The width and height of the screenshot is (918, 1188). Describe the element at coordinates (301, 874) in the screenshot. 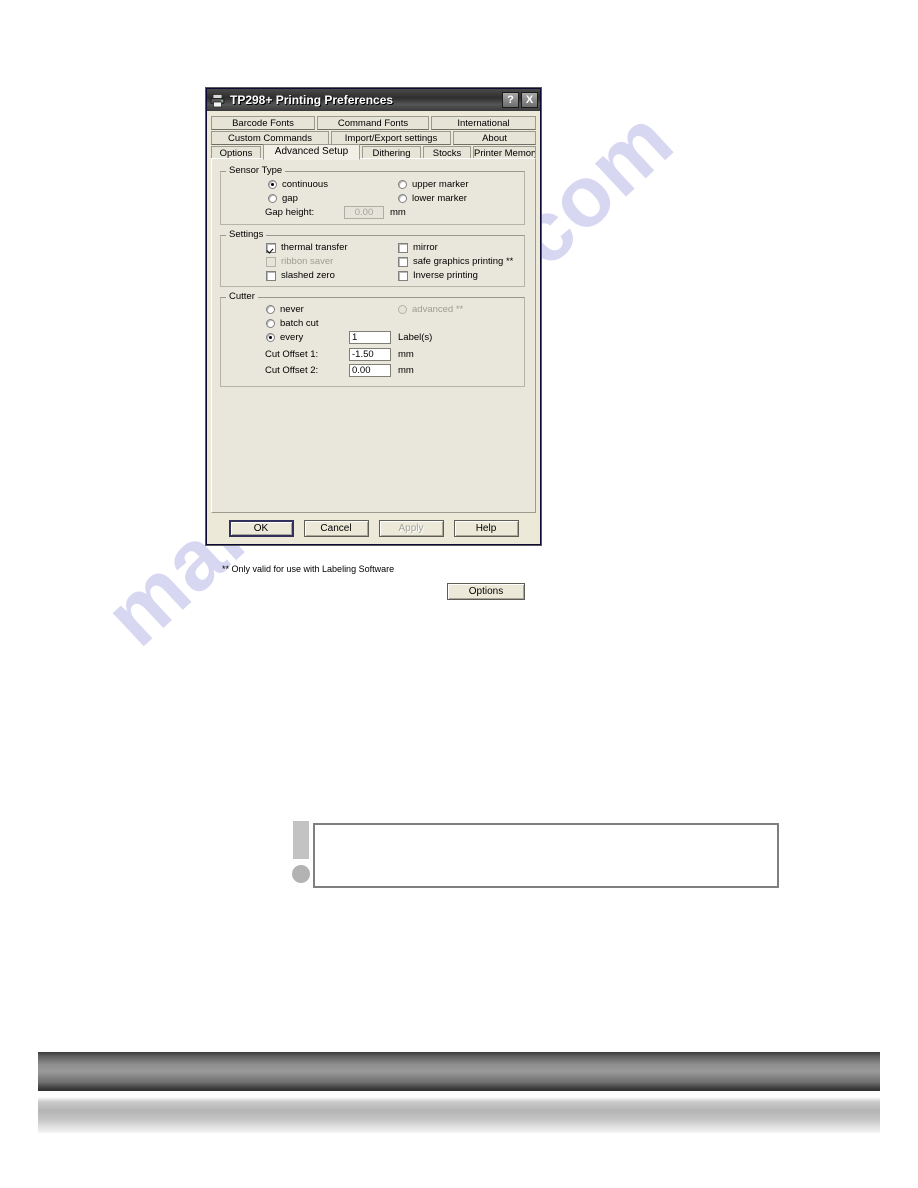

I see `exclamation-dot` at that location.